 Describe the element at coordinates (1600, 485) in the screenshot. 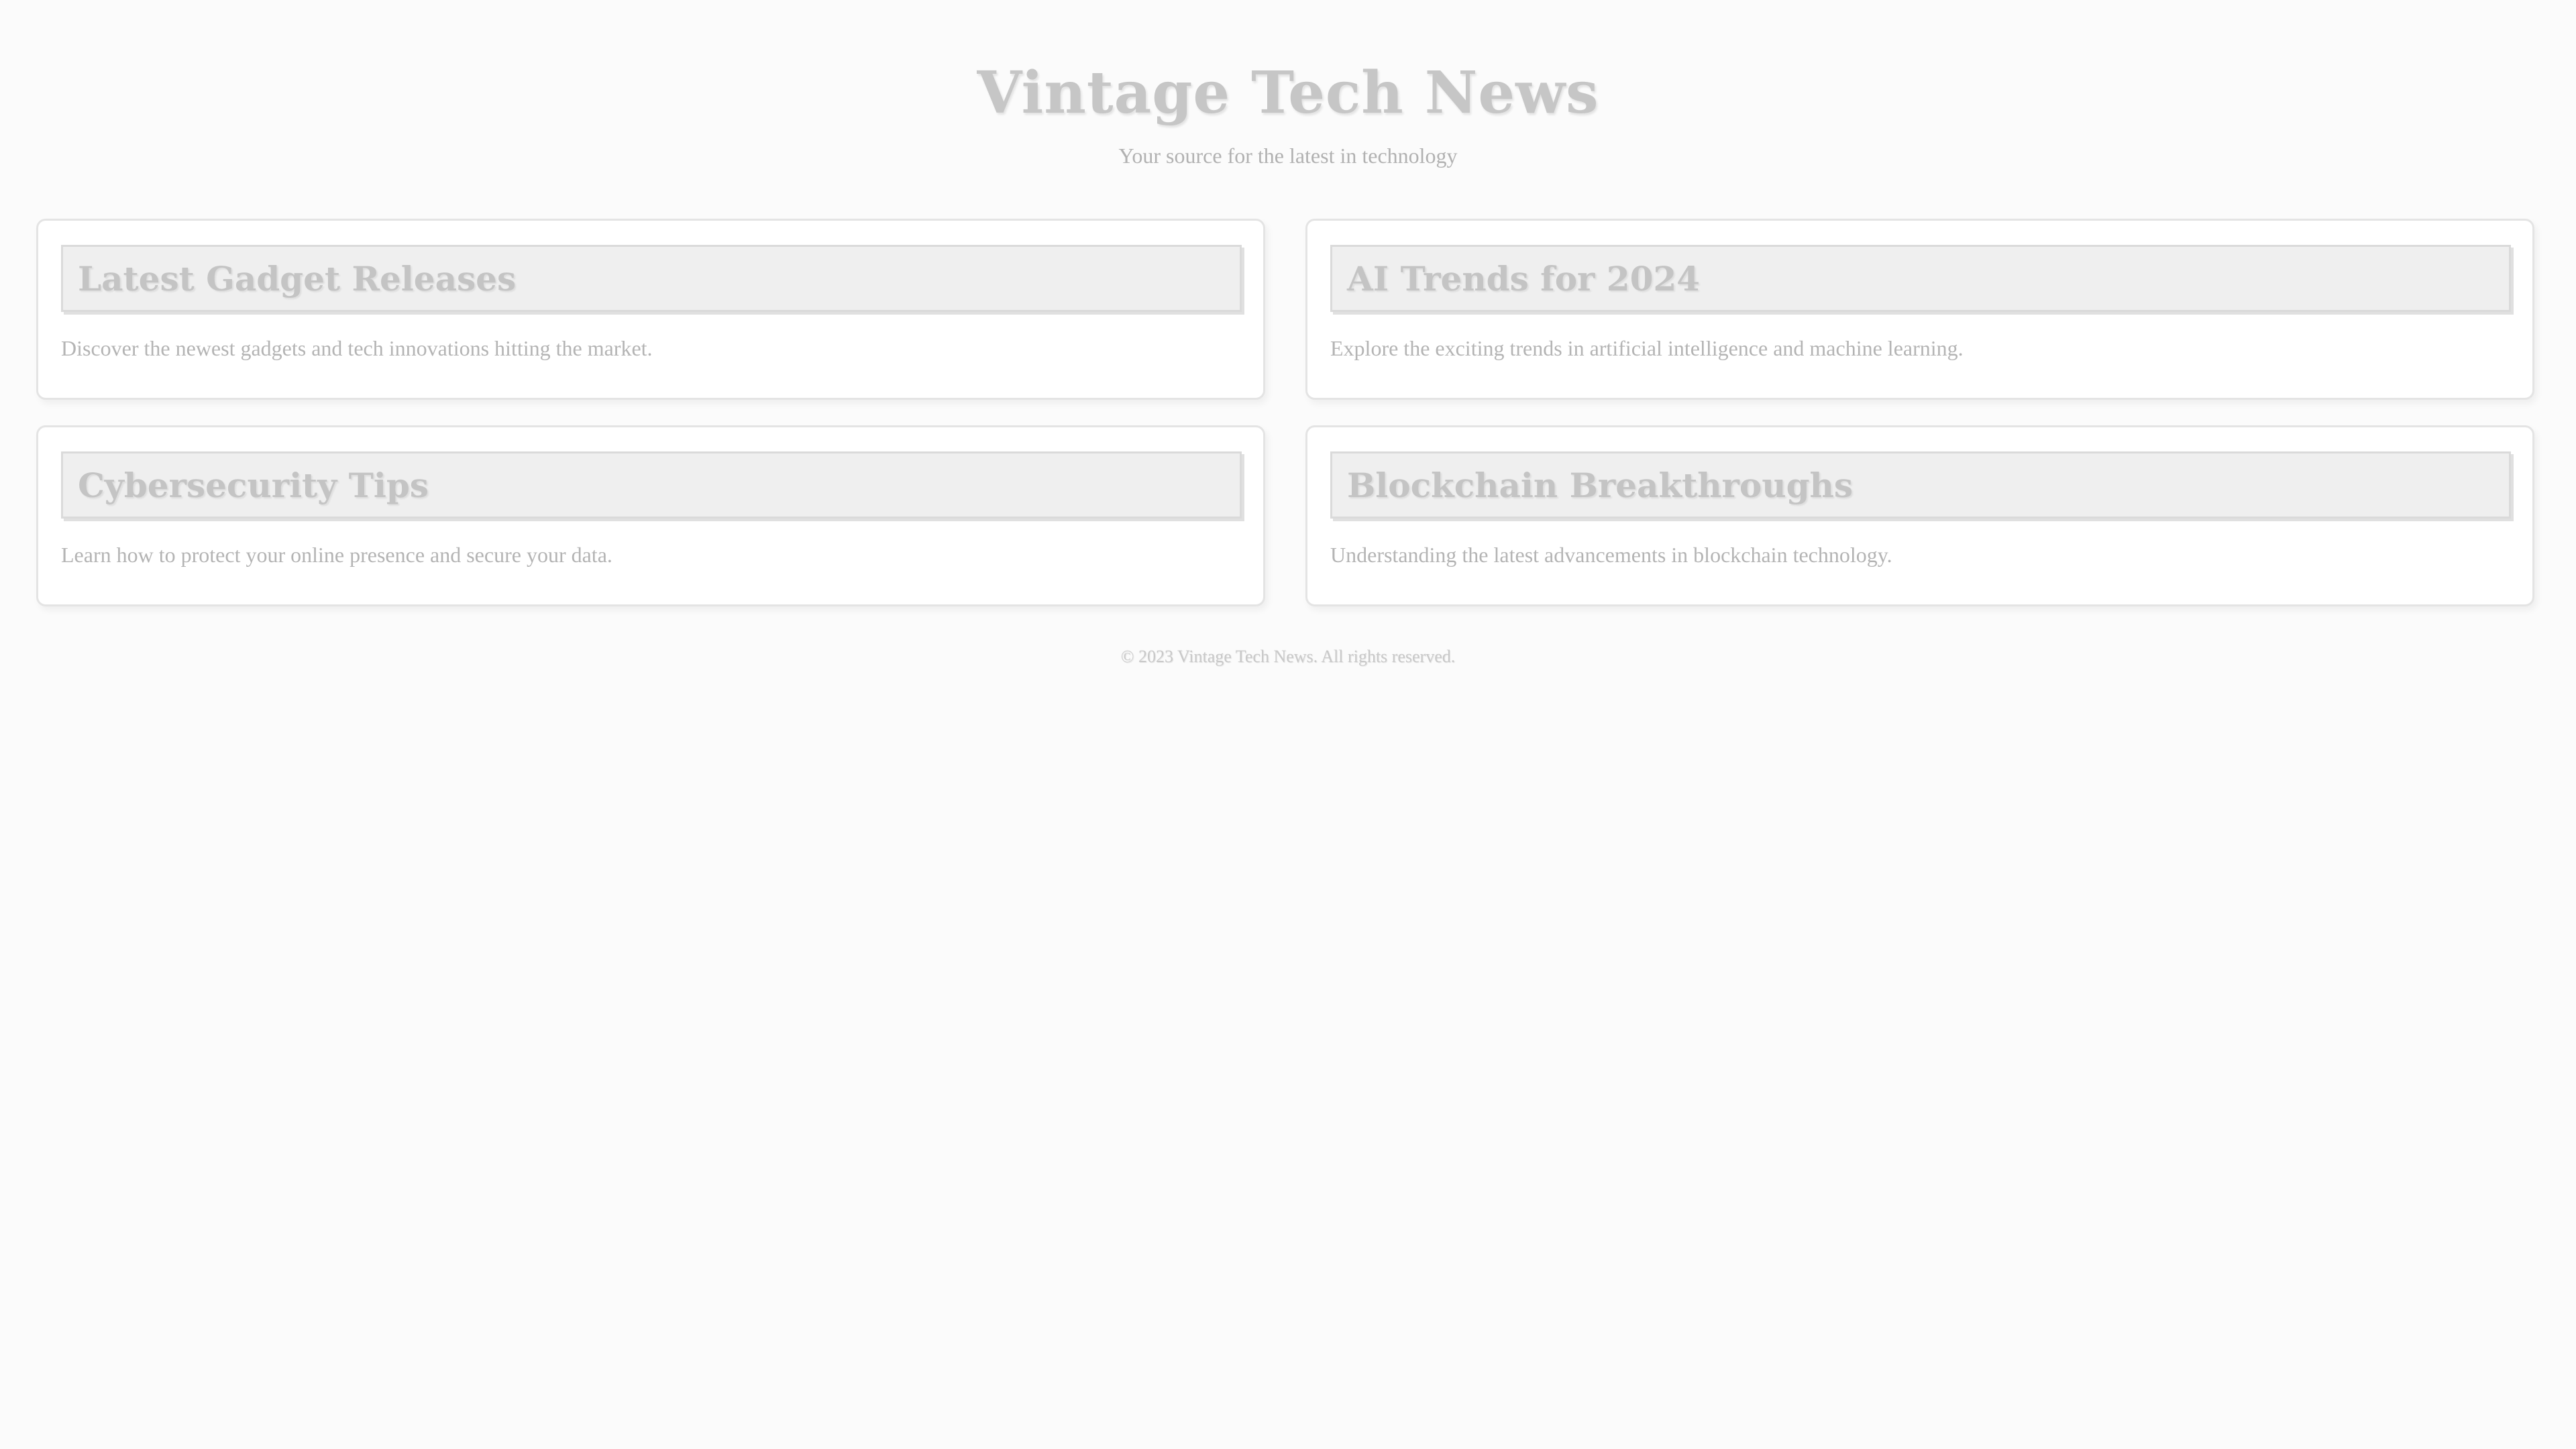

I see `article-title: Blockchain Breakthroughs` at that location.